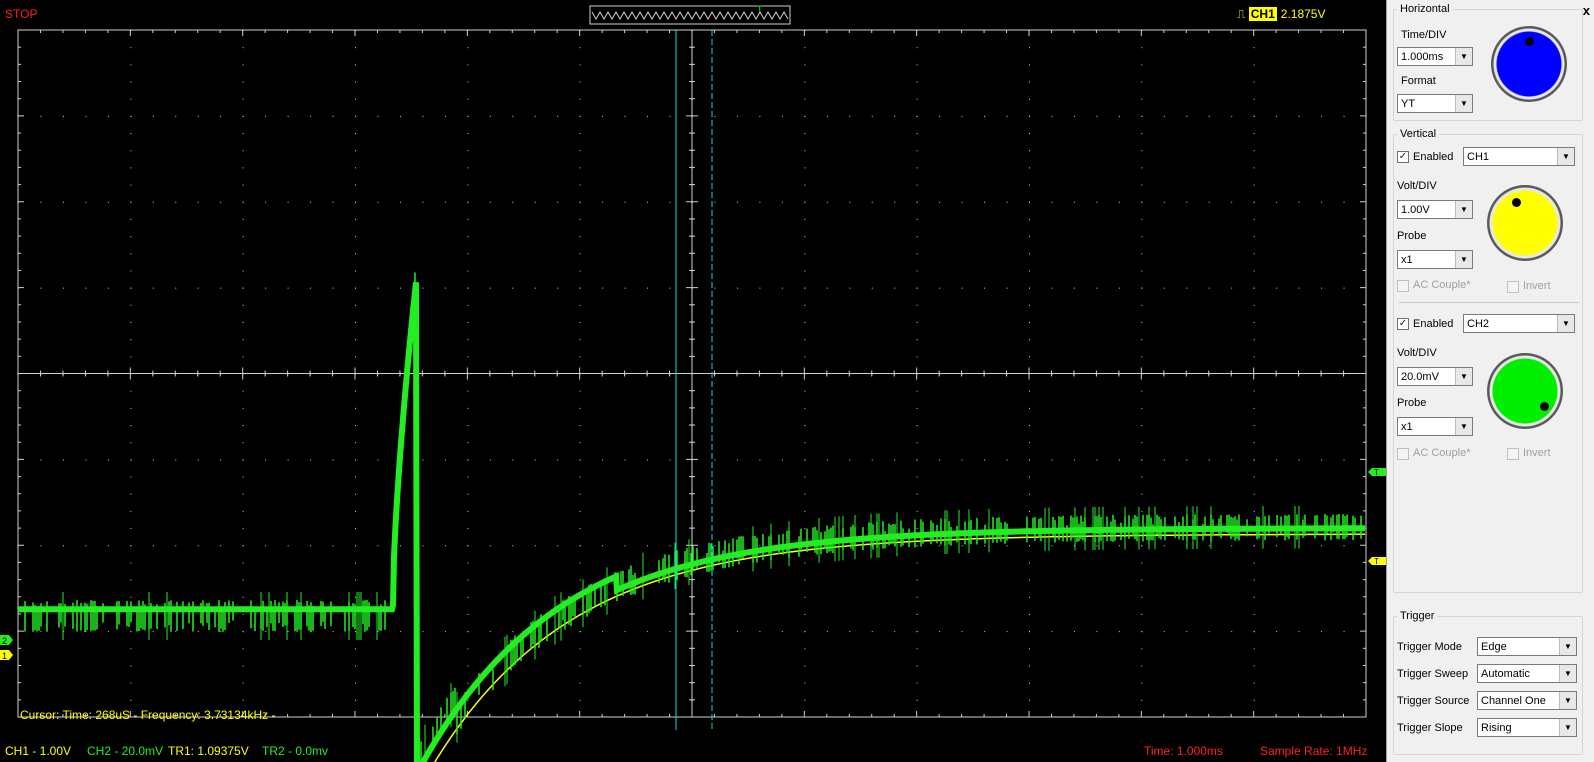  Describe the element at coordinates (1527, 727) in the screenshot. I see `trigger-slope-select: Rising ▼` at that location.